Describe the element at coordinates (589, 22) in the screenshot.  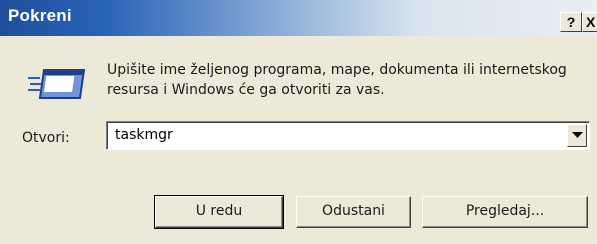
I see `close-button: X` at that location.